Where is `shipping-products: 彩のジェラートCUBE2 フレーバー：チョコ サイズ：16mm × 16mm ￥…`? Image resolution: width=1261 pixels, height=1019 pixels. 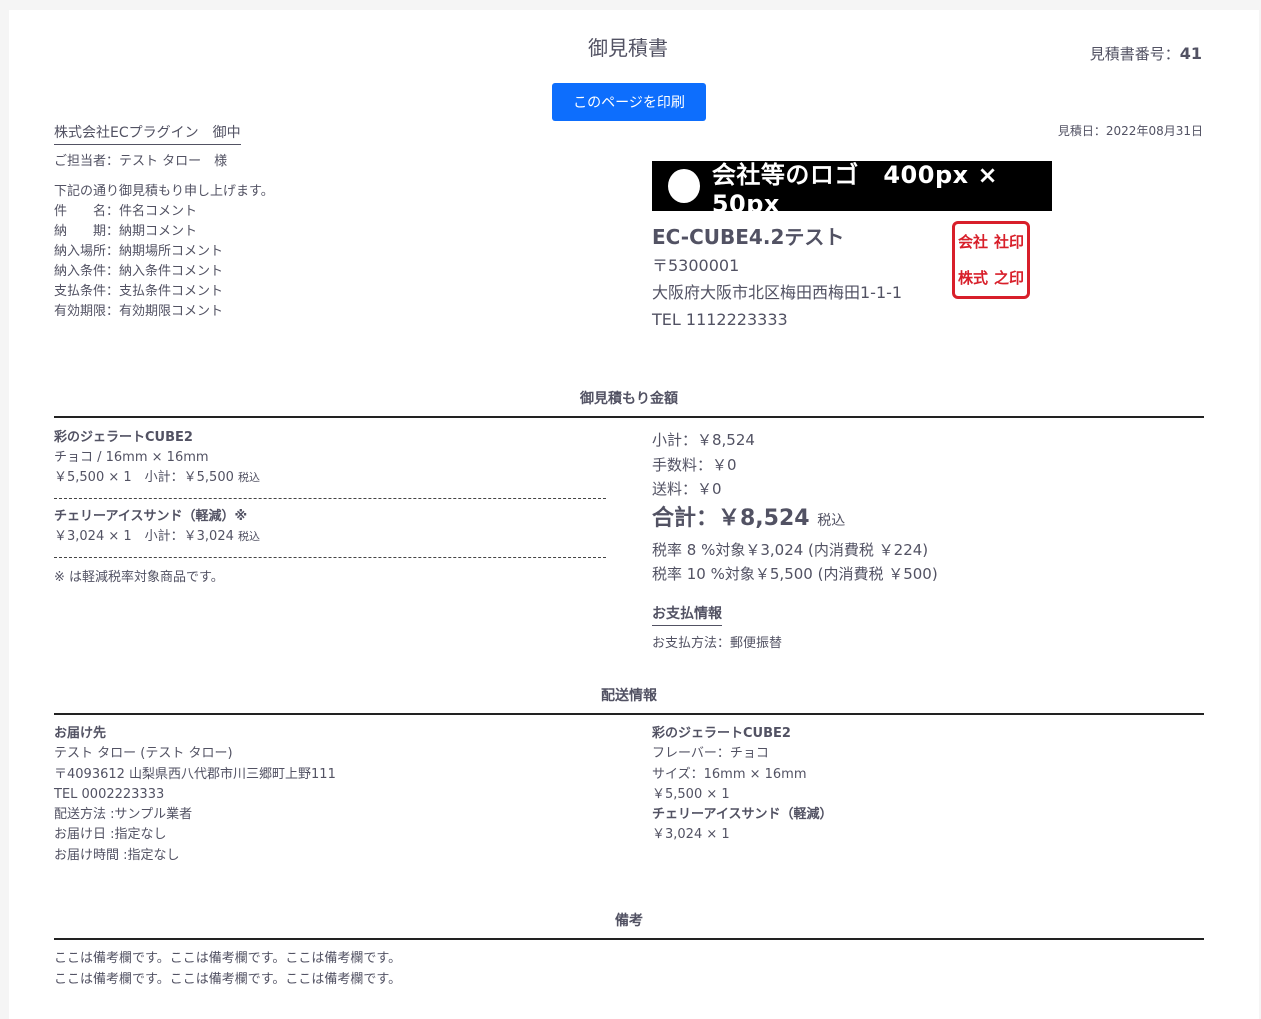
shipping-products: 彩のジェラートCUBE2 フレーバー：チョコ サイズ：16mm × 16mm ￥… is located at coordinates (742, 785).